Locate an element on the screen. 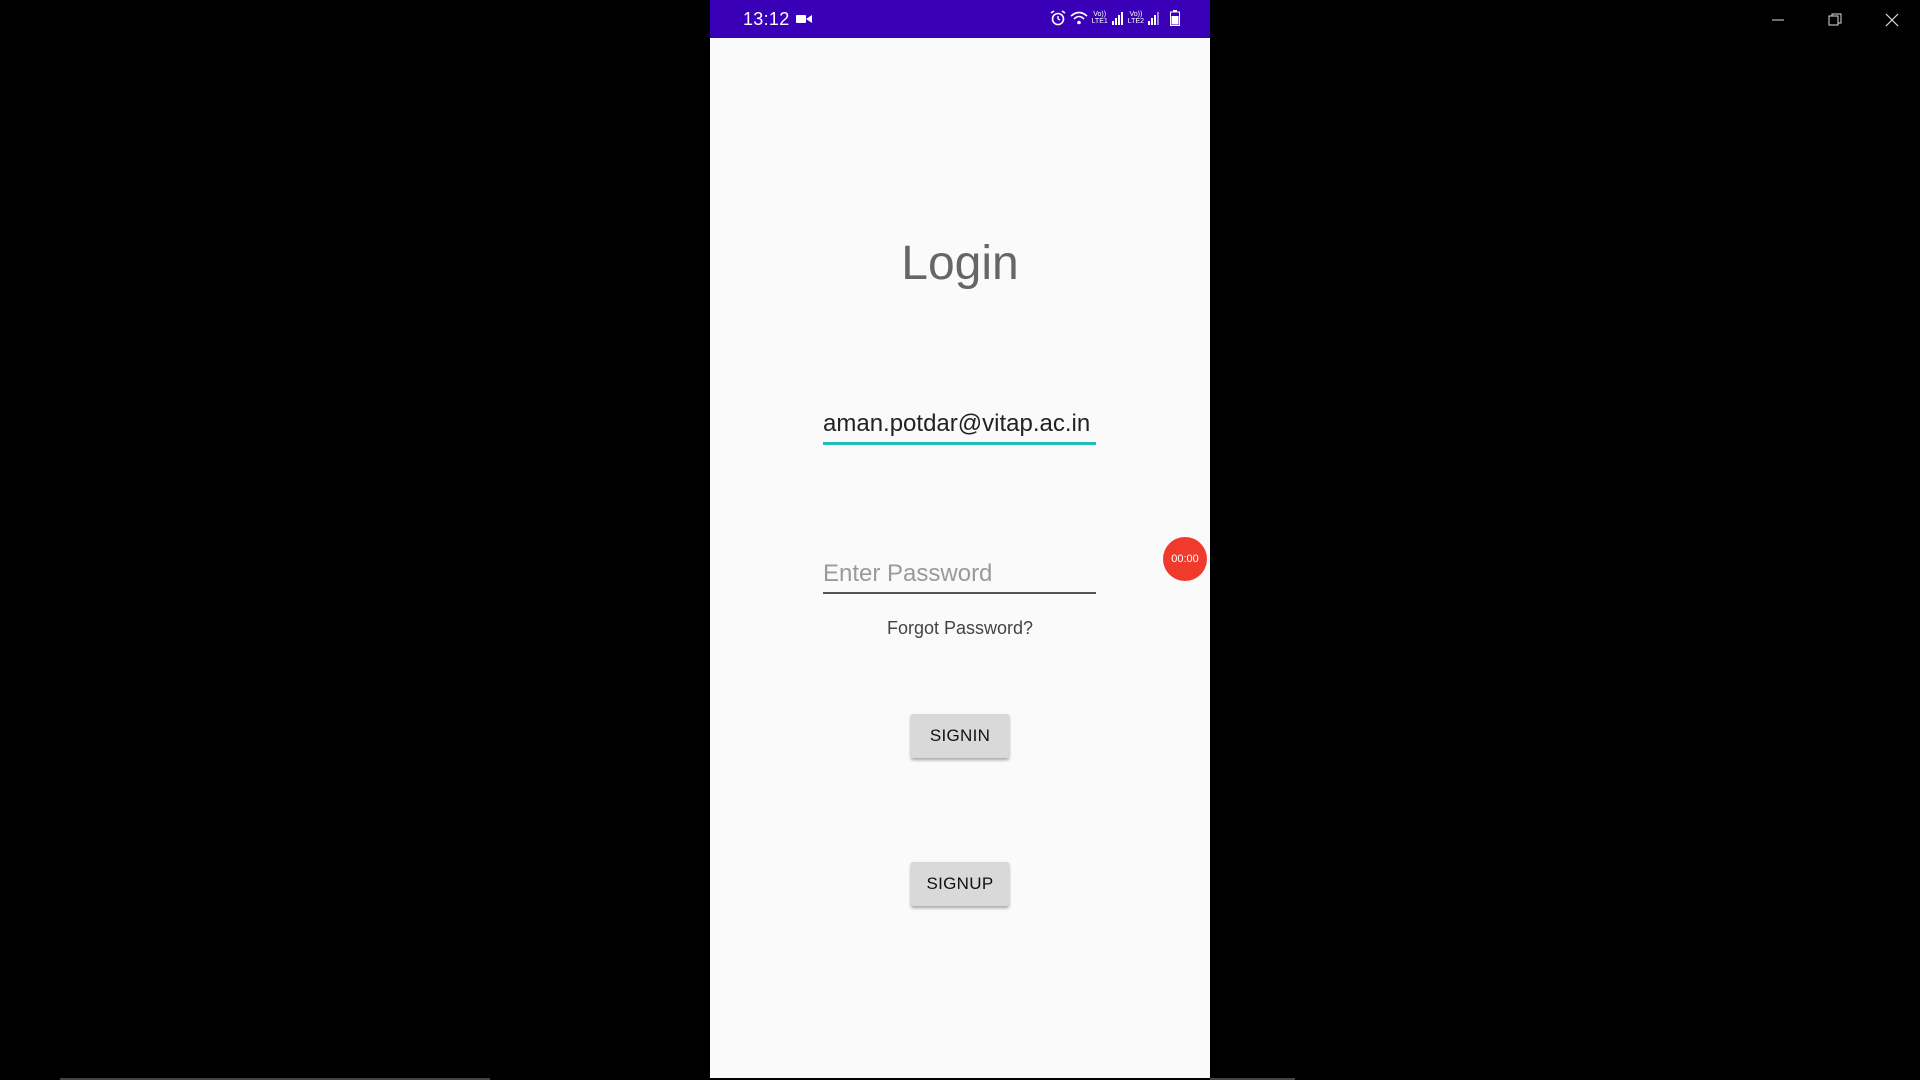 This screenshot has height=1080, width=1920. wifi-icon is located at coordinates (1079, 18).